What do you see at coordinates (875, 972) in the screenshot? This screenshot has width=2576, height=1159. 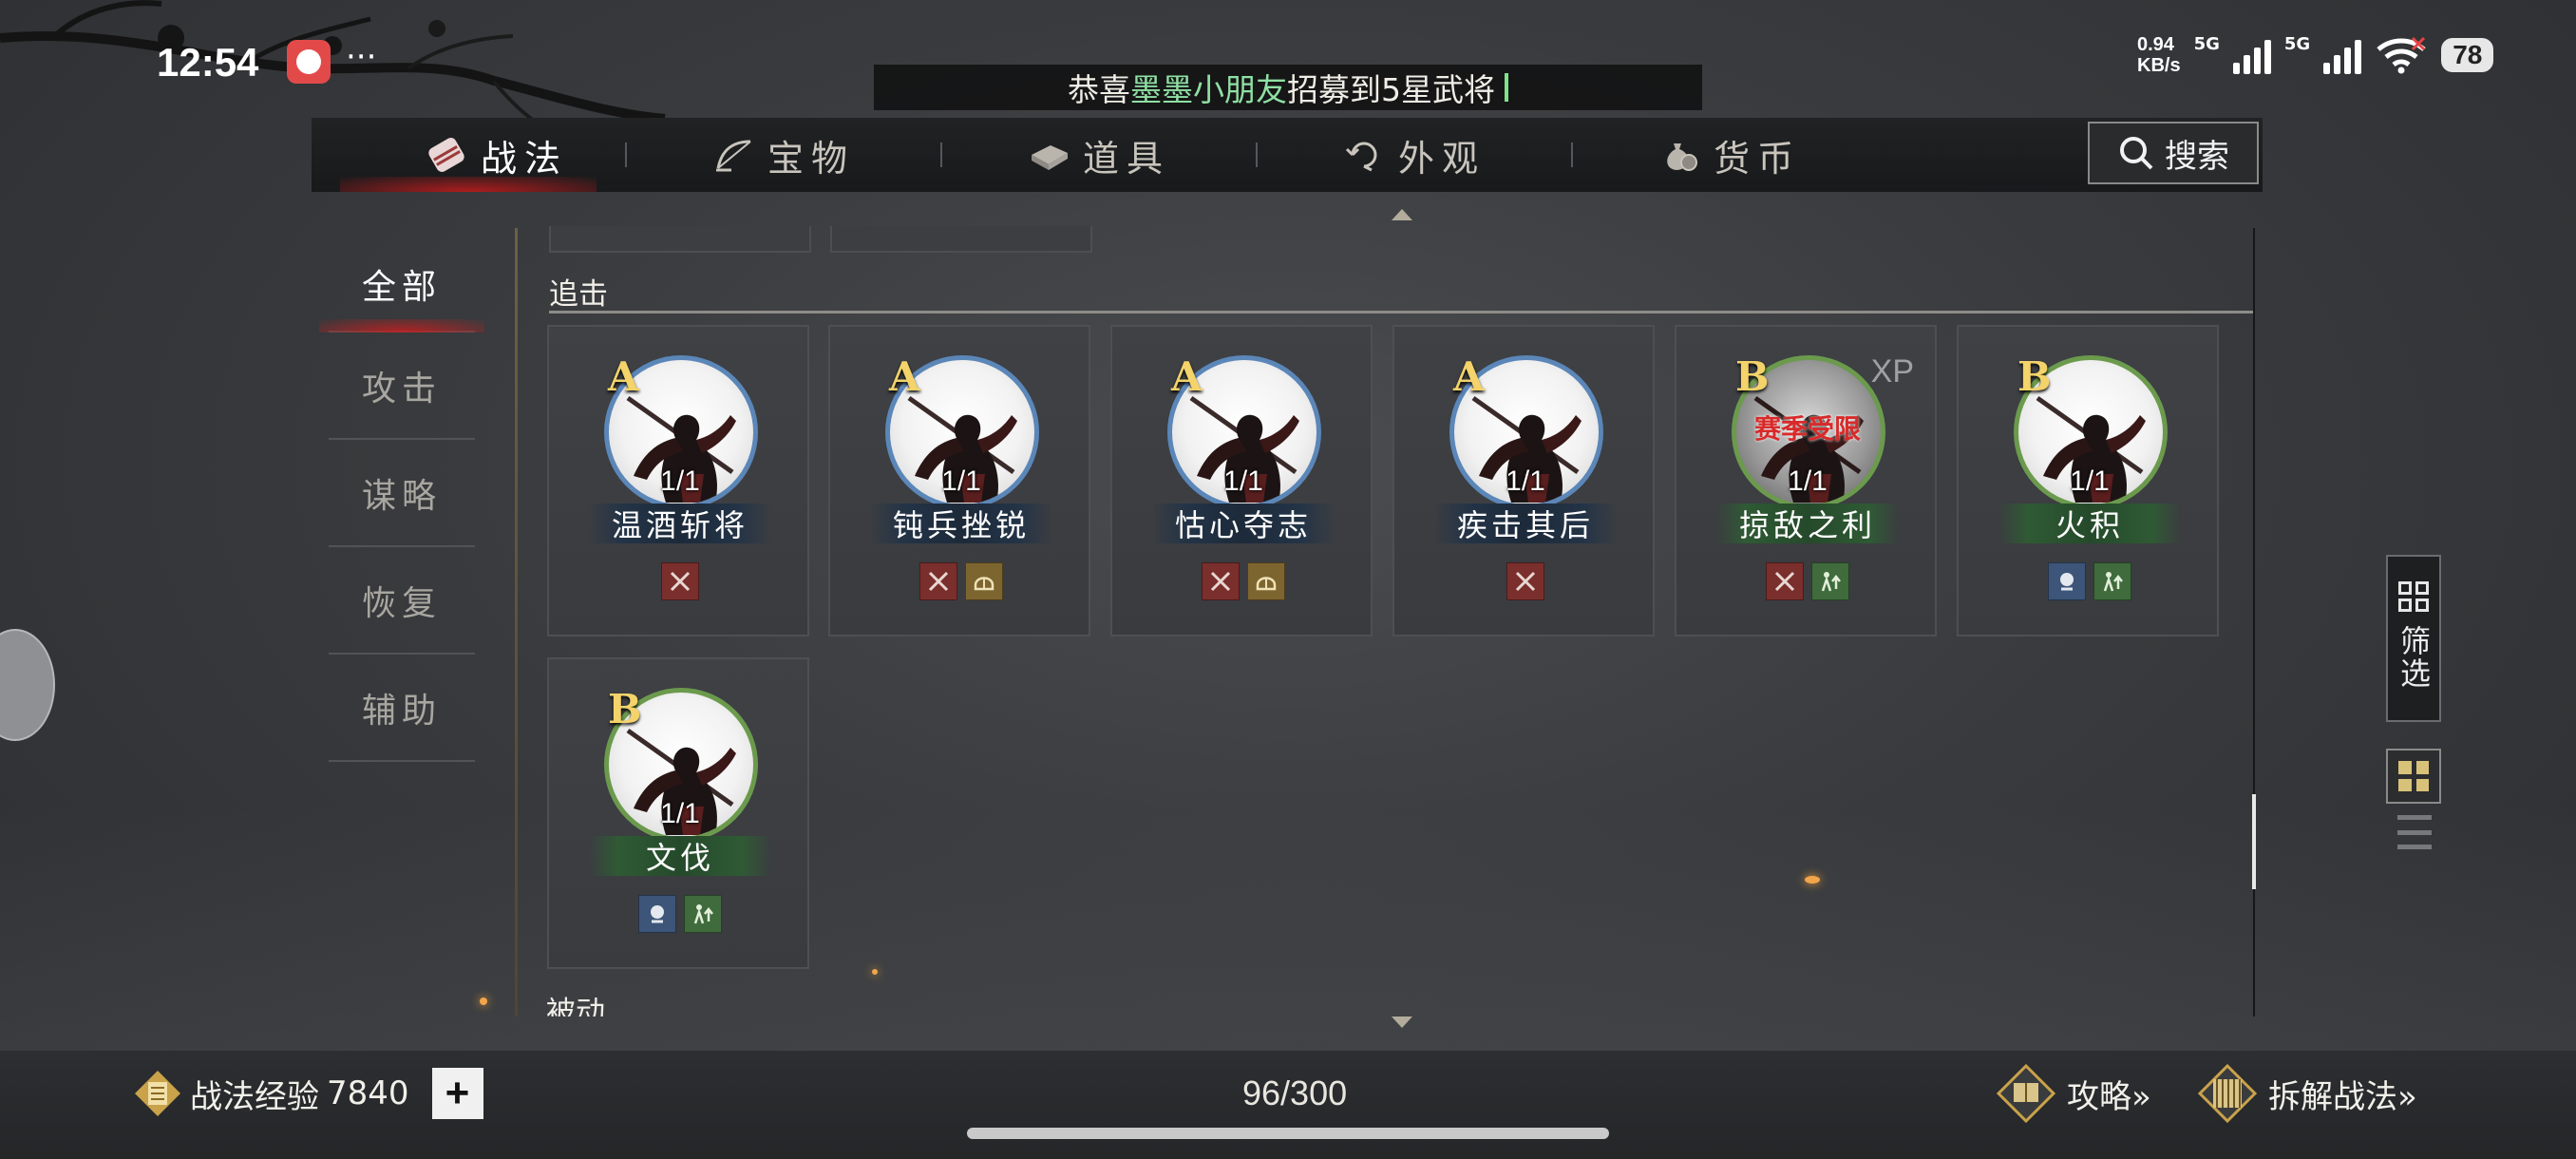 I see `ember-particle` at bounding box center [875, 972].